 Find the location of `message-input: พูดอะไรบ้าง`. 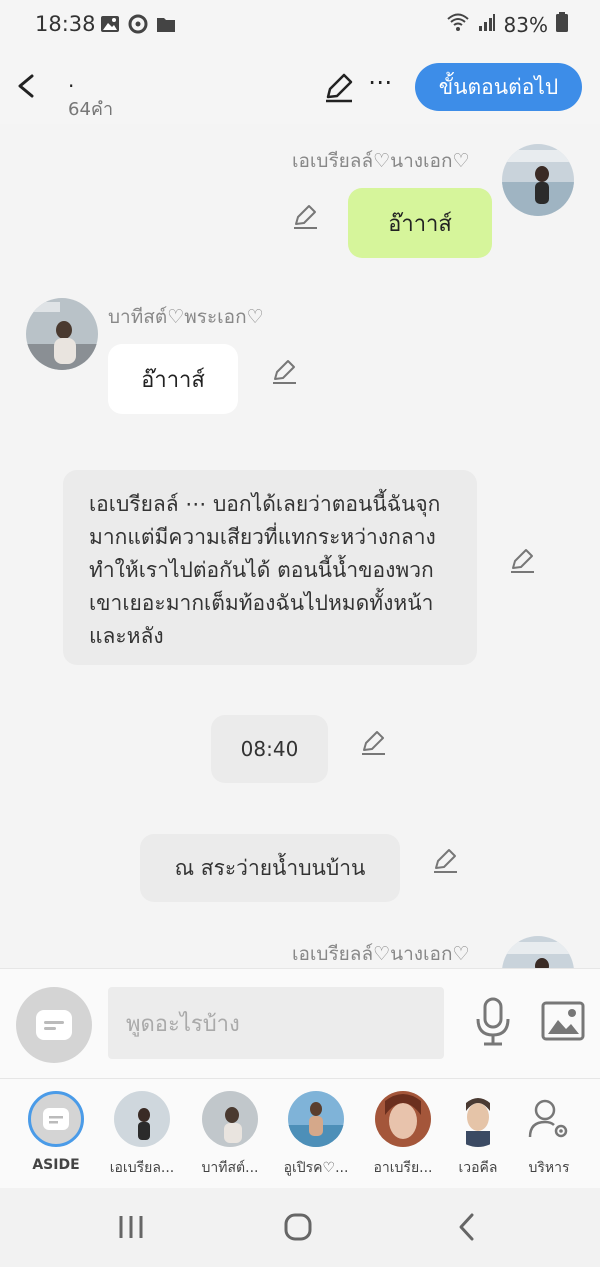

message-input: พูดอะไรบ้าง is located at coordinates (276, 1023).